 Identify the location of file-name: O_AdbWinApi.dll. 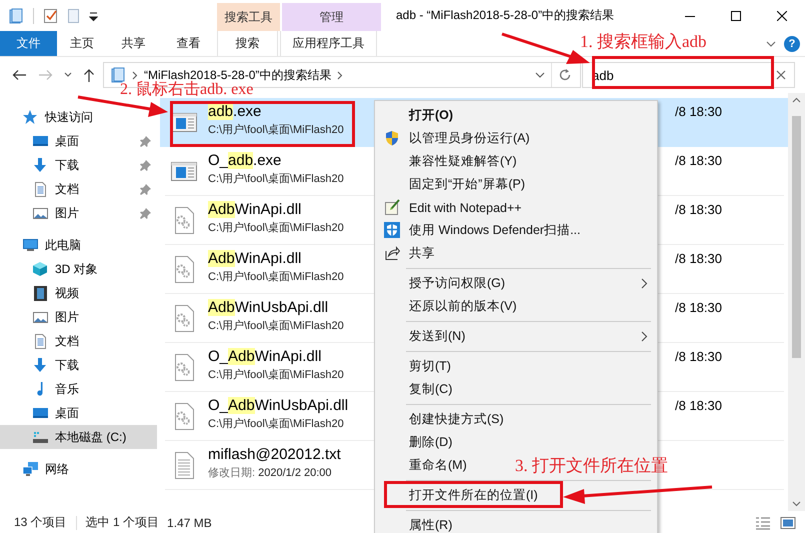
(265, 356).